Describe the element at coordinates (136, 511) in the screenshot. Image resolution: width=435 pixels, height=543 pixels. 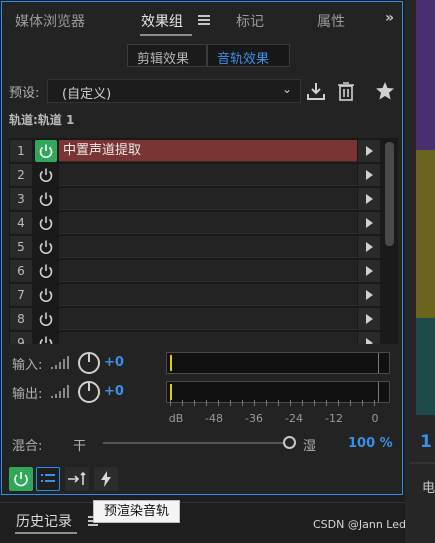
I see `tooltip: 预渲染音轨` at that location.